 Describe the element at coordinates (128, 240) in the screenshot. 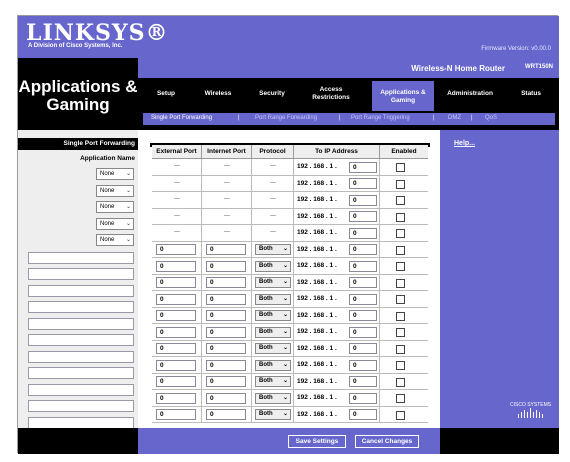

I see `chevron-down-icon: ⌄` at that location.